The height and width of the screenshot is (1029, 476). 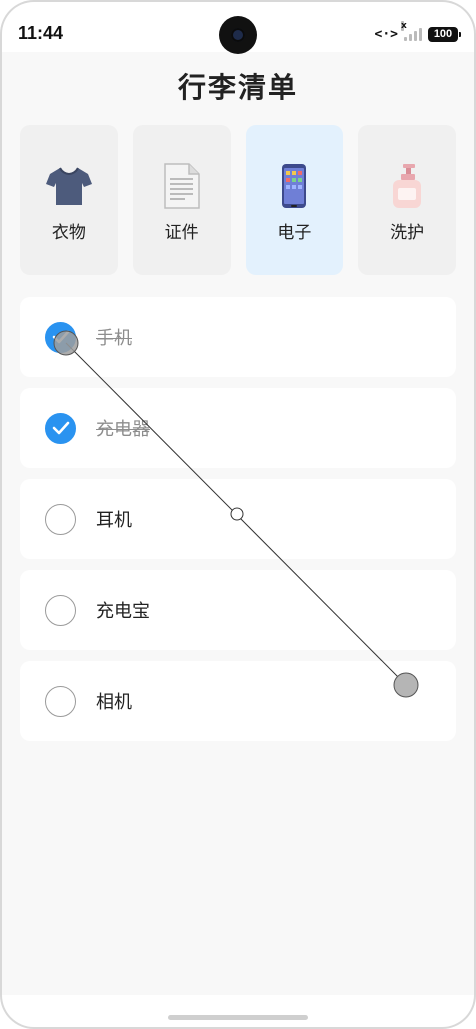 I want to click on category-tab-clothes: 衣物, so click(x=69, y=200).